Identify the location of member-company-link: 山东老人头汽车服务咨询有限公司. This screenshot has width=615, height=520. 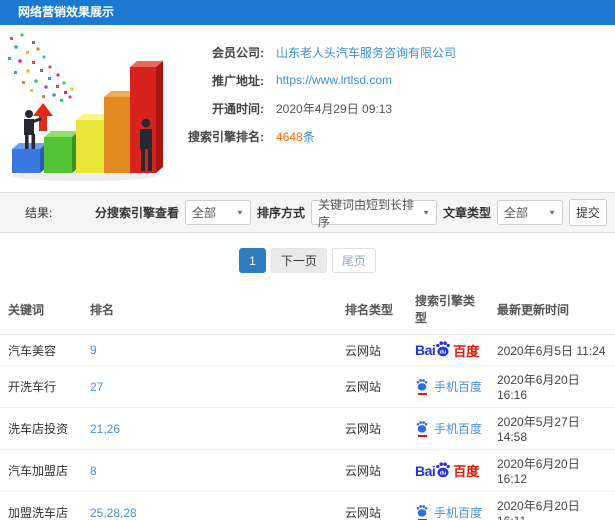
(366, 53).